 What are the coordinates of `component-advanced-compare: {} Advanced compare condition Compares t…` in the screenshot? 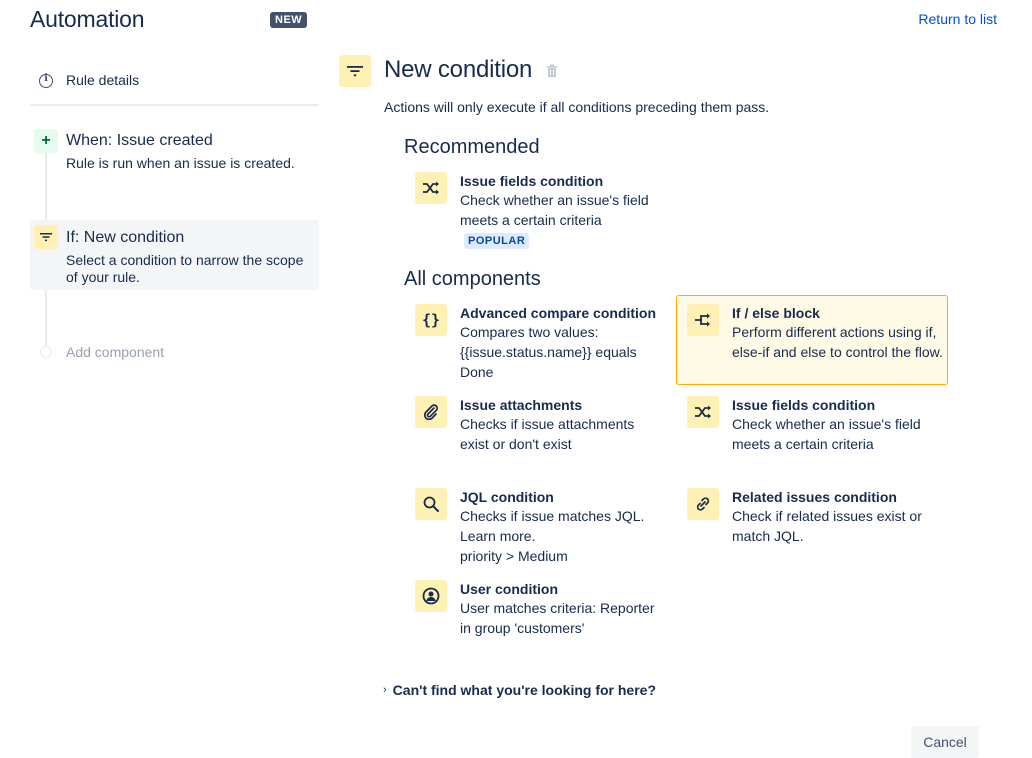 It's located at (542, 343).